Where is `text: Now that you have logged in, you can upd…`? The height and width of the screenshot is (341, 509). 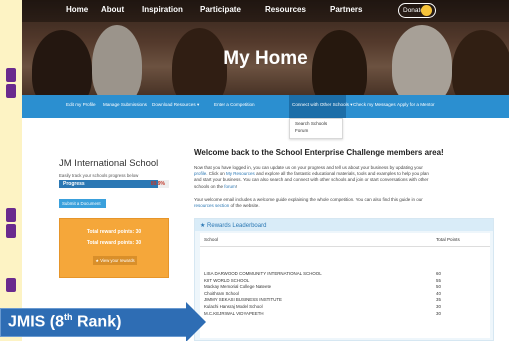
text: Now that you have logged in, you can upd… is located at coordinates (308, 167).